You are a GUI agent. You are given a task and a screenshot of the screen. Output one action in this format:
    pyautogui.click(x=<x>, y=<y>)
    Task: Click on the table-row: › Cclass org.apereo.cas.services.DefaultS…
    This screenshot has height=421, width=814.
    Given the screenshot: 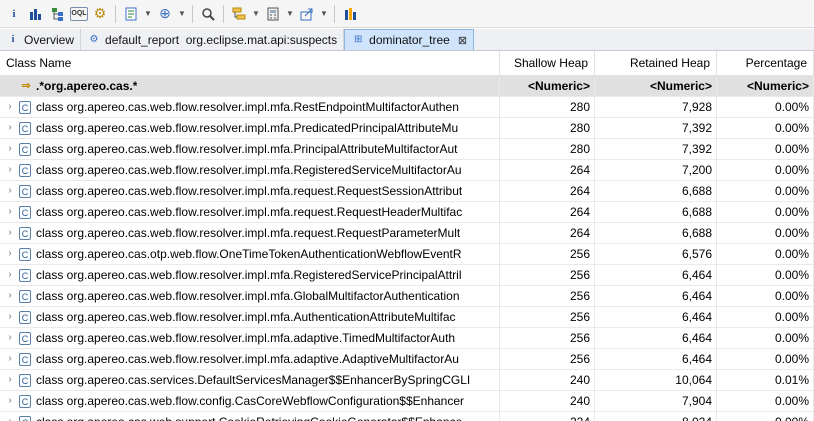 What is the action you would take?
    pyautogui.click(x=407, y=380)
    